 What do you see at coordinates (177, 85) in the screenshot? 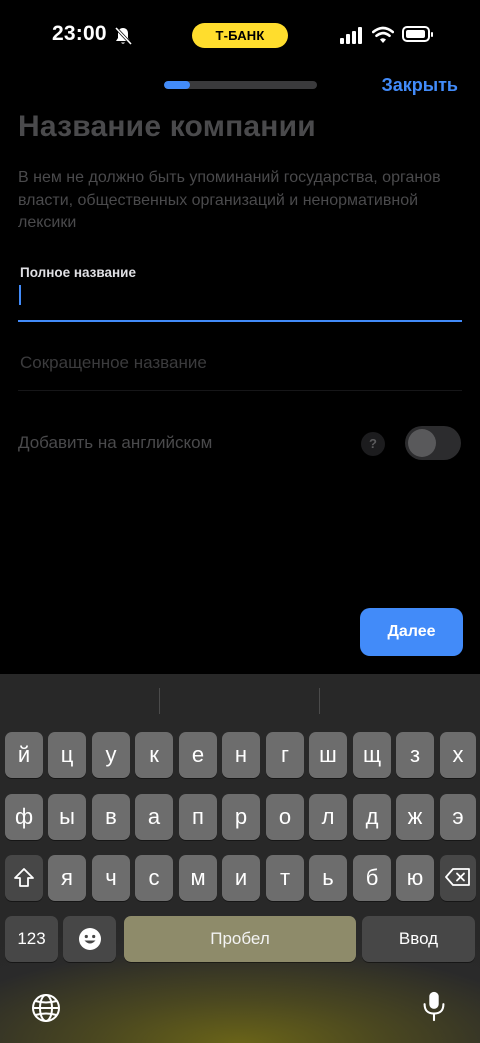
I see `progress-bar-fill` at bounding box center [177, 85].